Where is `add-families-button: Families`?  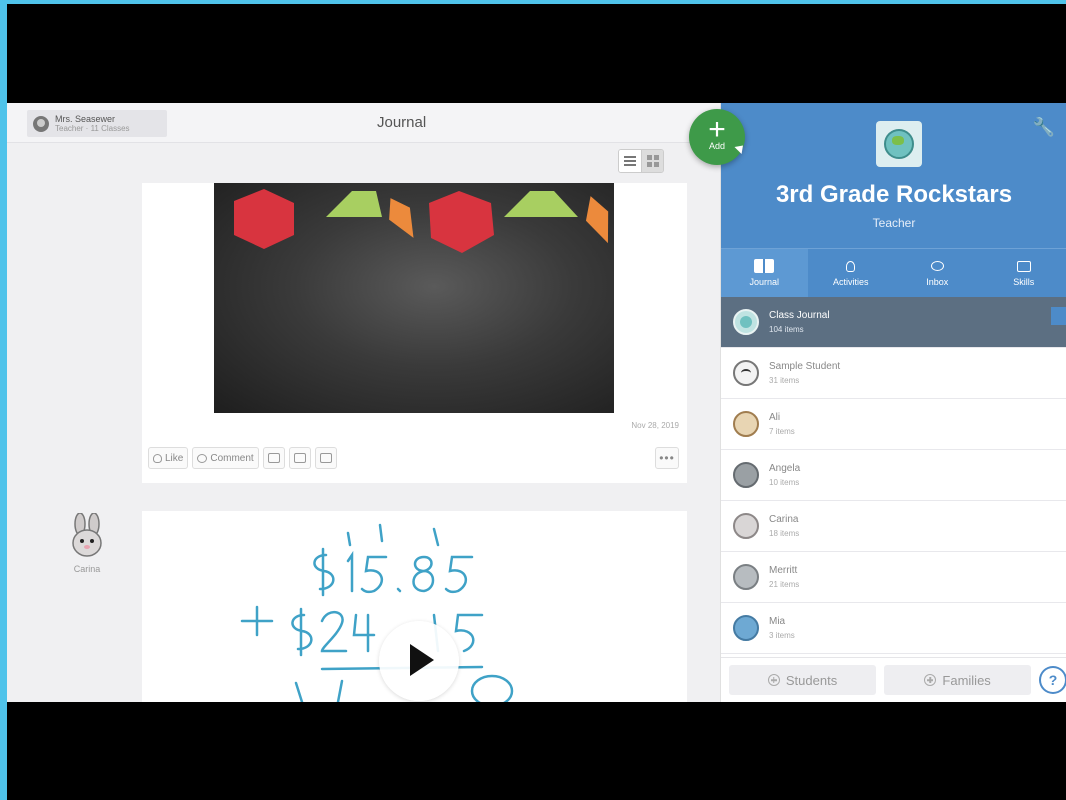 add-families-button: Families is located at coordinates (958, 680).